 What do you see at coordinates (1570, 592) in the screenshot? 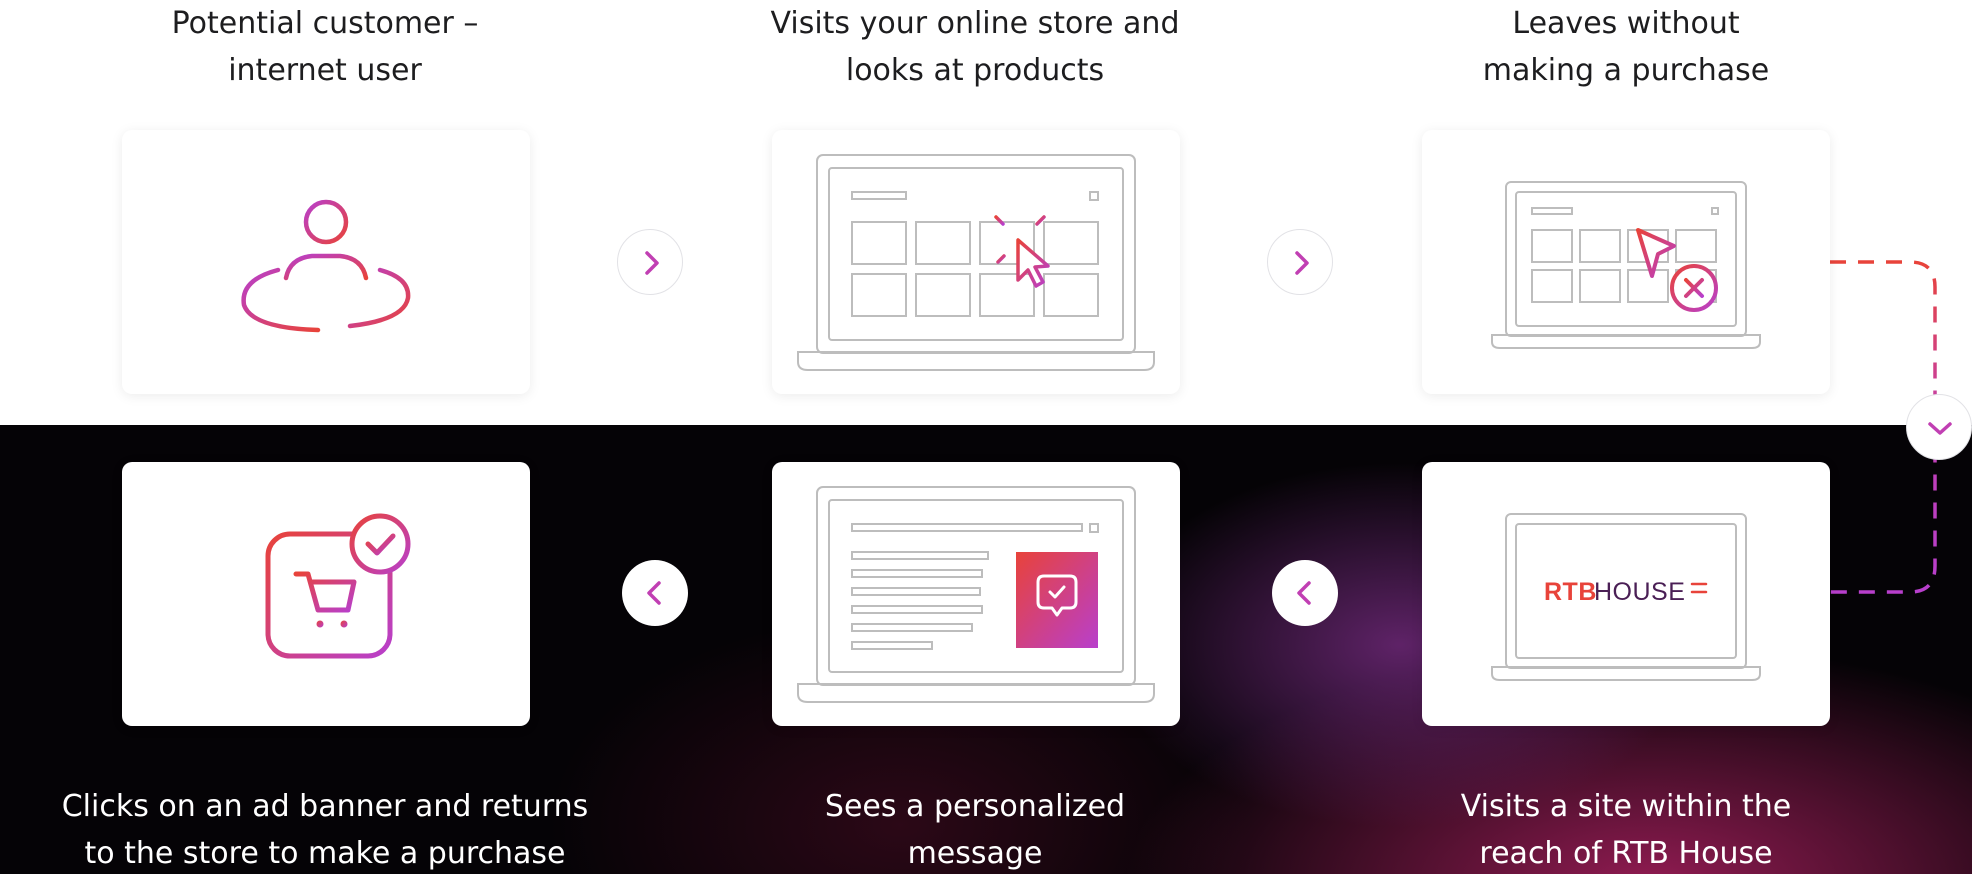
I see `logo-rtb: RTB` at bounding box center [1570, 592].